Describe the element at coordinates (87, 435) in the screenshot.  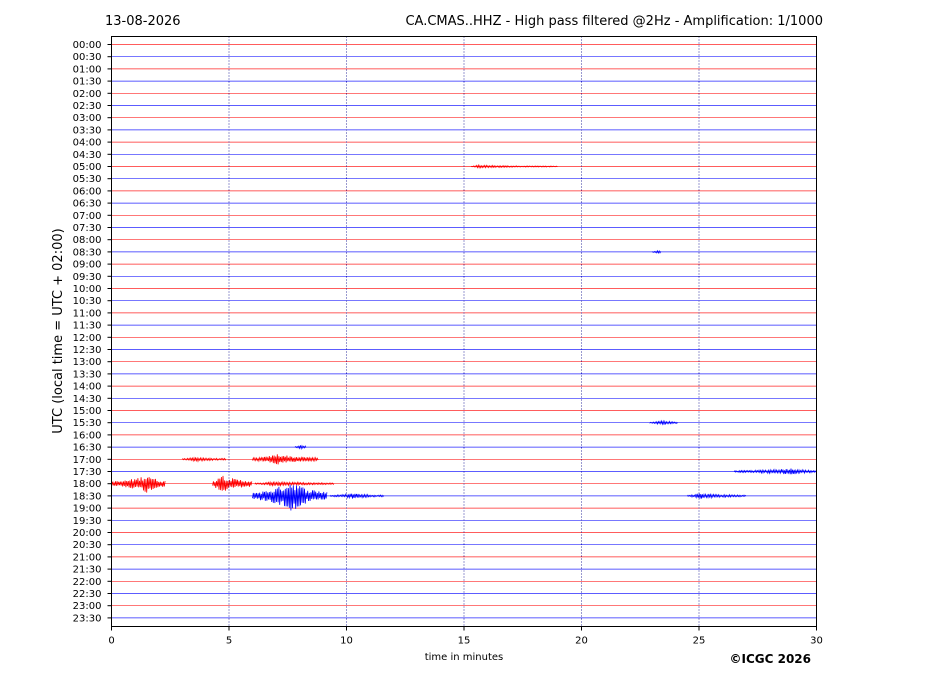
I see `y-tick-label: 16:00` at that location.